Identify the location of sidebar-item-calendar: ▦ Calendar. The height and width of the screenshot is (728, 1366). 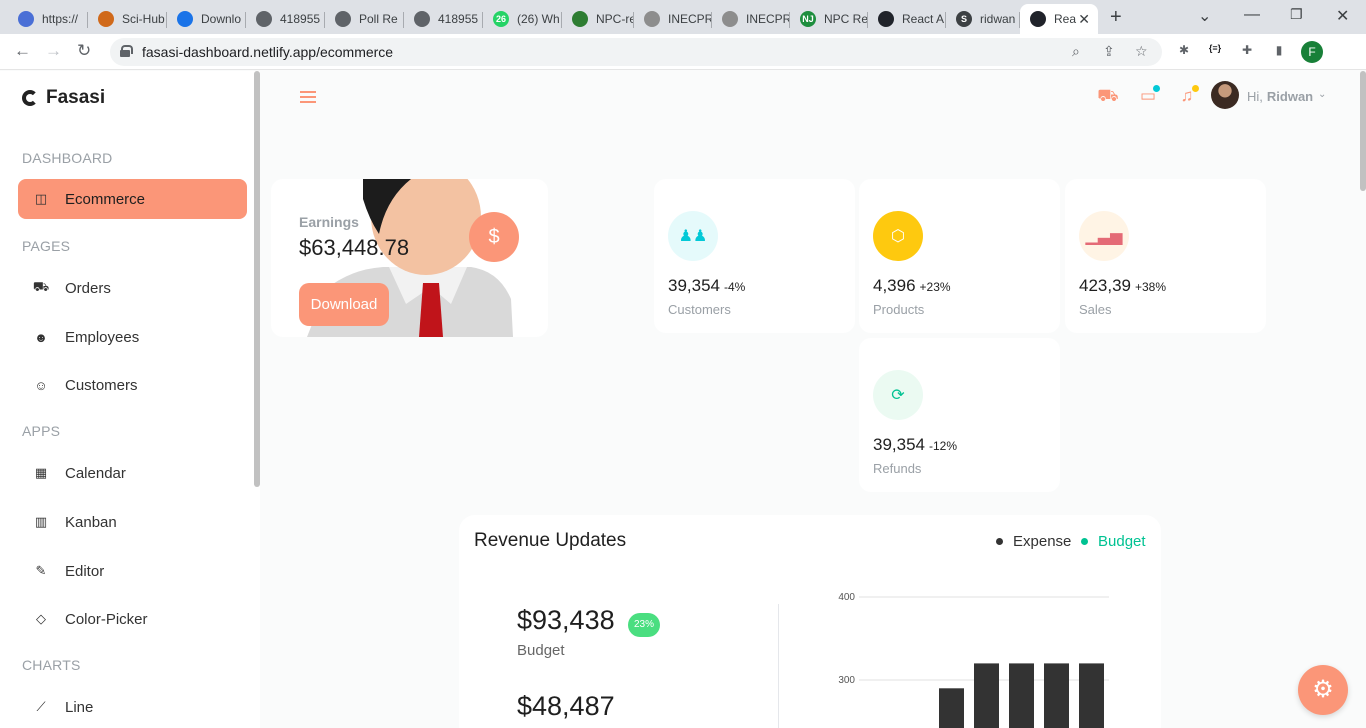
(132, 473).